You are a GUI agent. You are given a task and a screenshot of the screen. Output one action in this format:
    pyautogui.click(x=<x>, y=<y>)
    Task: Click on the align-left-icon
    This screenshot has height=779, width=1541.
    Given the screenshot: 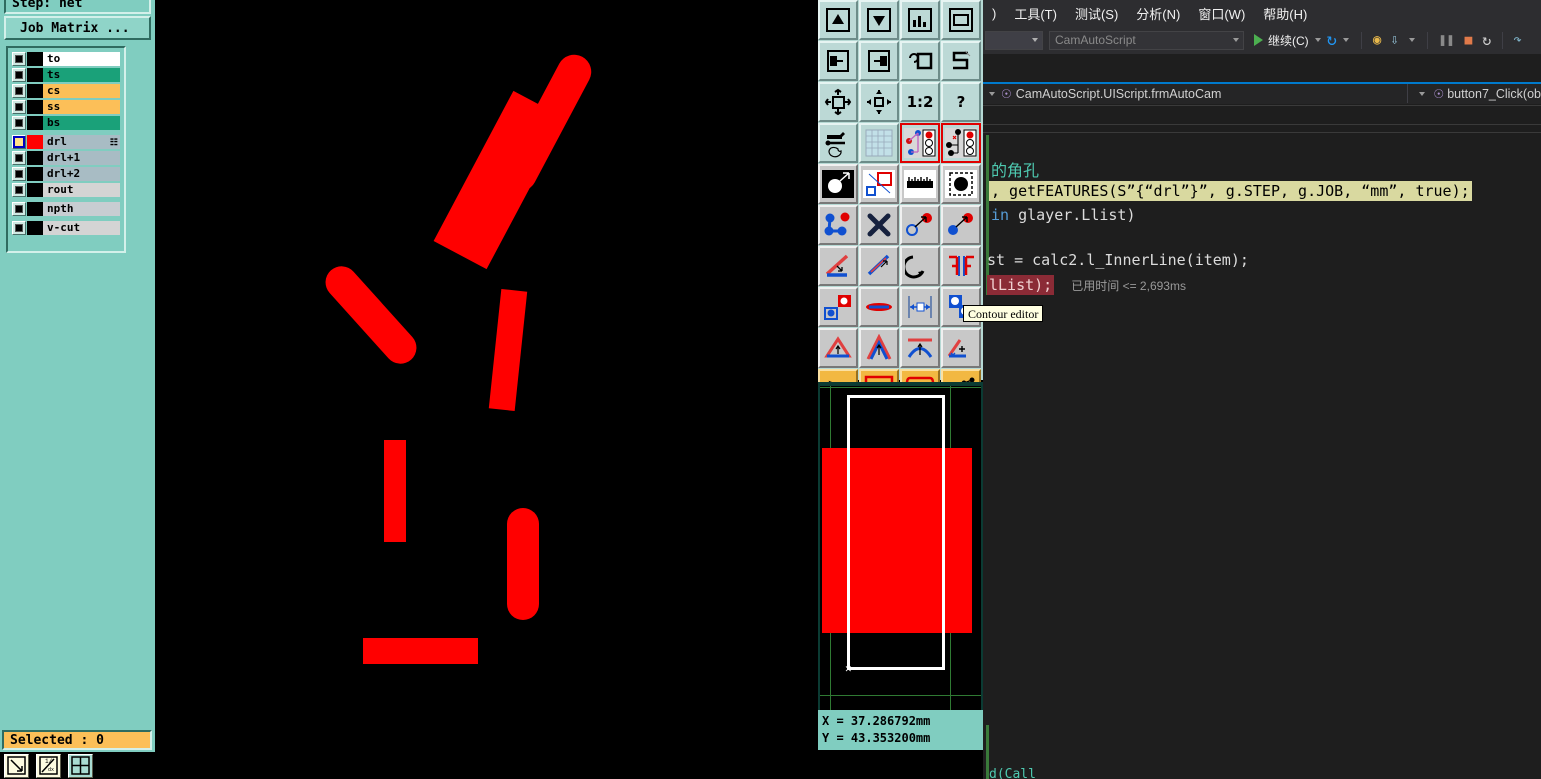 What is the action you would take?
    pyautogui.click(x=838, y=61)
    